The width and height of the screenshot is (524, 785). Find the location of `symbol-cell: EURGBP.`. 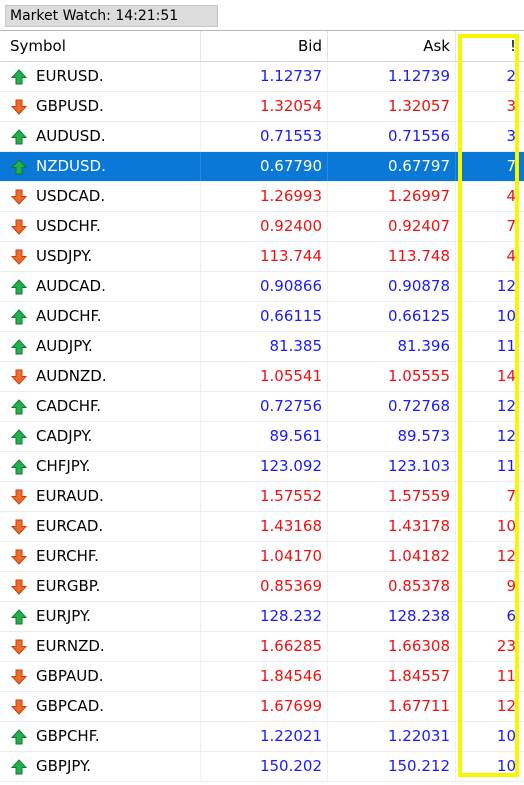

symbol-cell: EURGBP. is located at coordinates (100, 586).